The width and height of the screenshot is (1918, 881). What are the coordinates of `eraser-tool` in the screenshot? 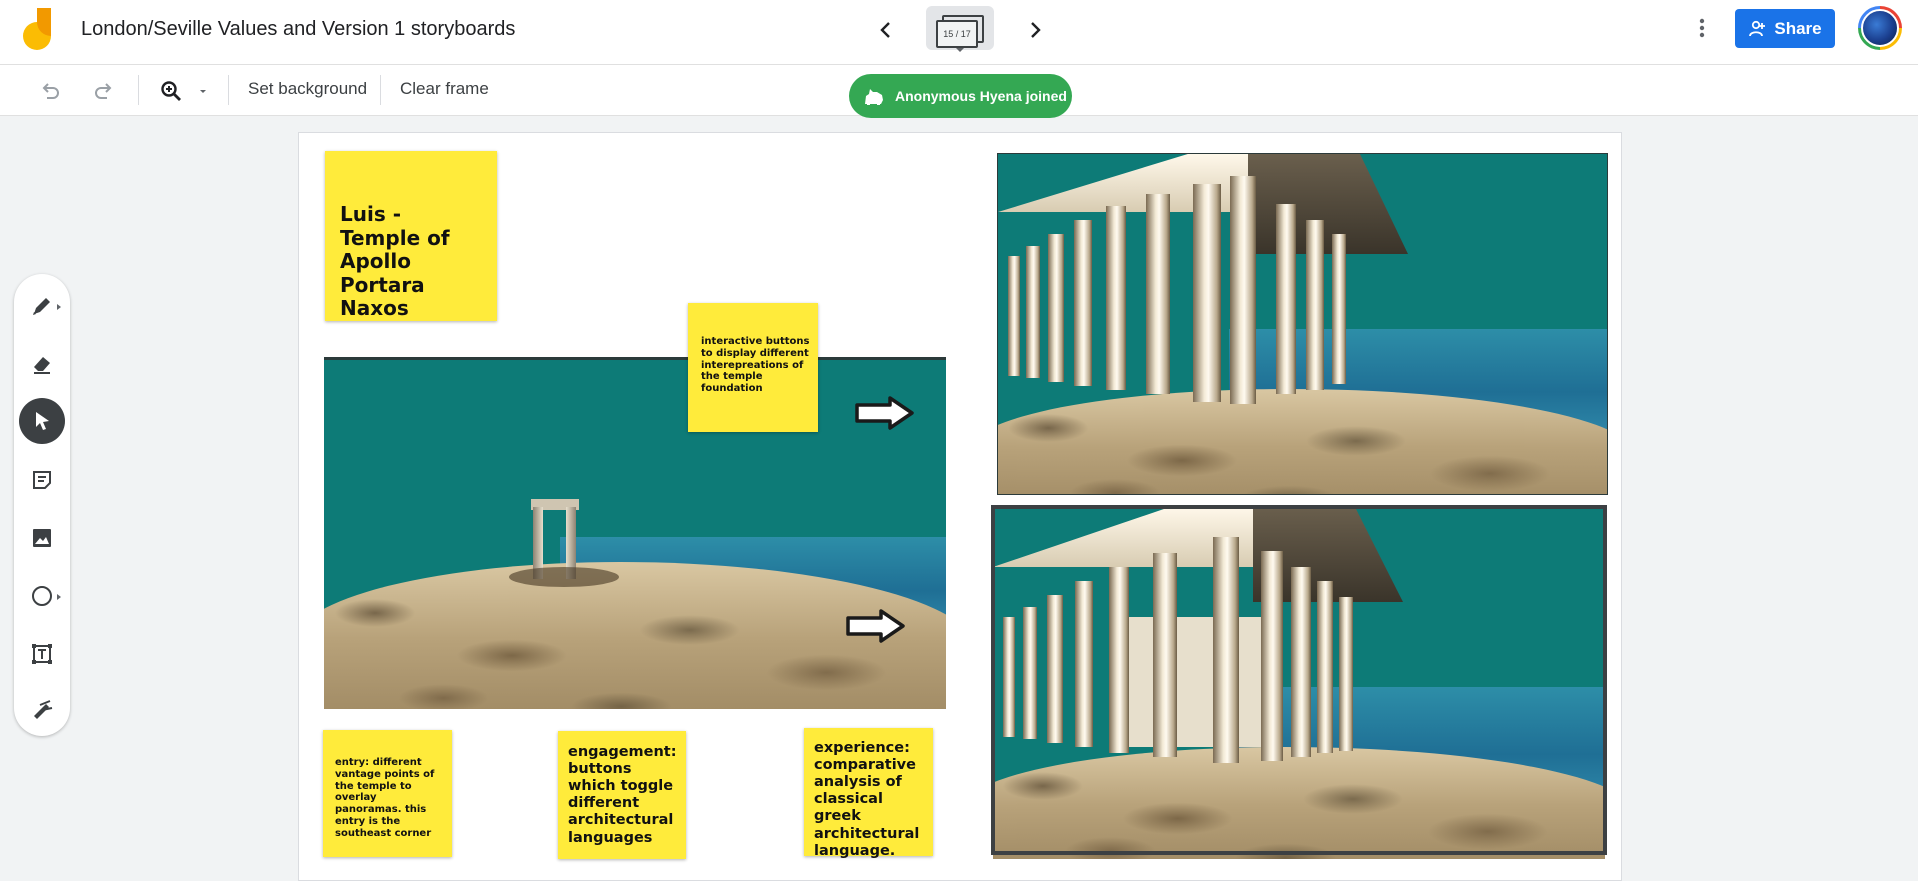 It's located at (42, 364).